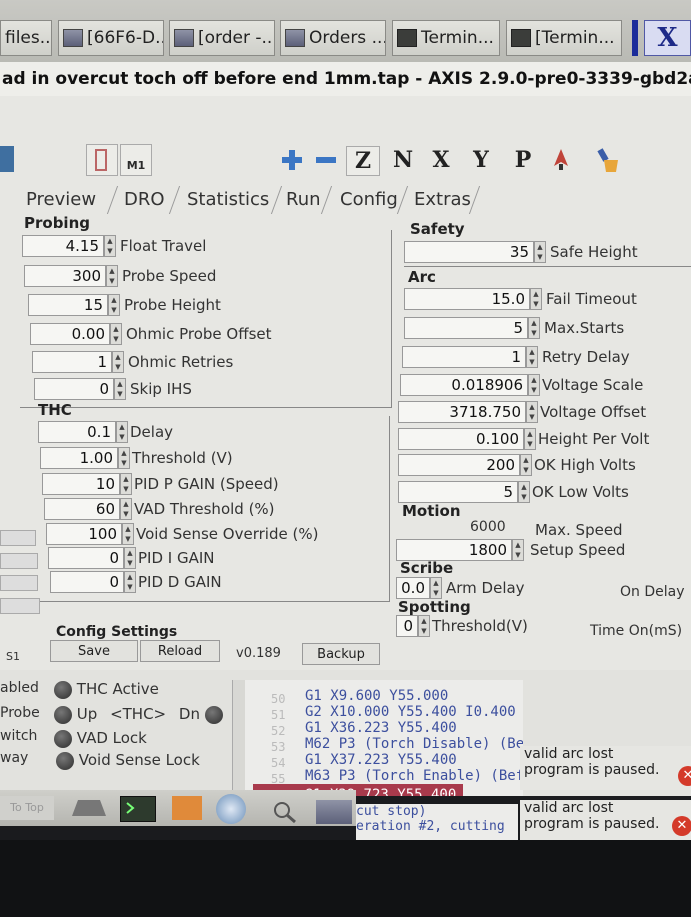 Image resolution: width=691 pixels, height=917 pixels. I want to click on void-sense-override-spinner: ▲ ▼, so click(128, 534).